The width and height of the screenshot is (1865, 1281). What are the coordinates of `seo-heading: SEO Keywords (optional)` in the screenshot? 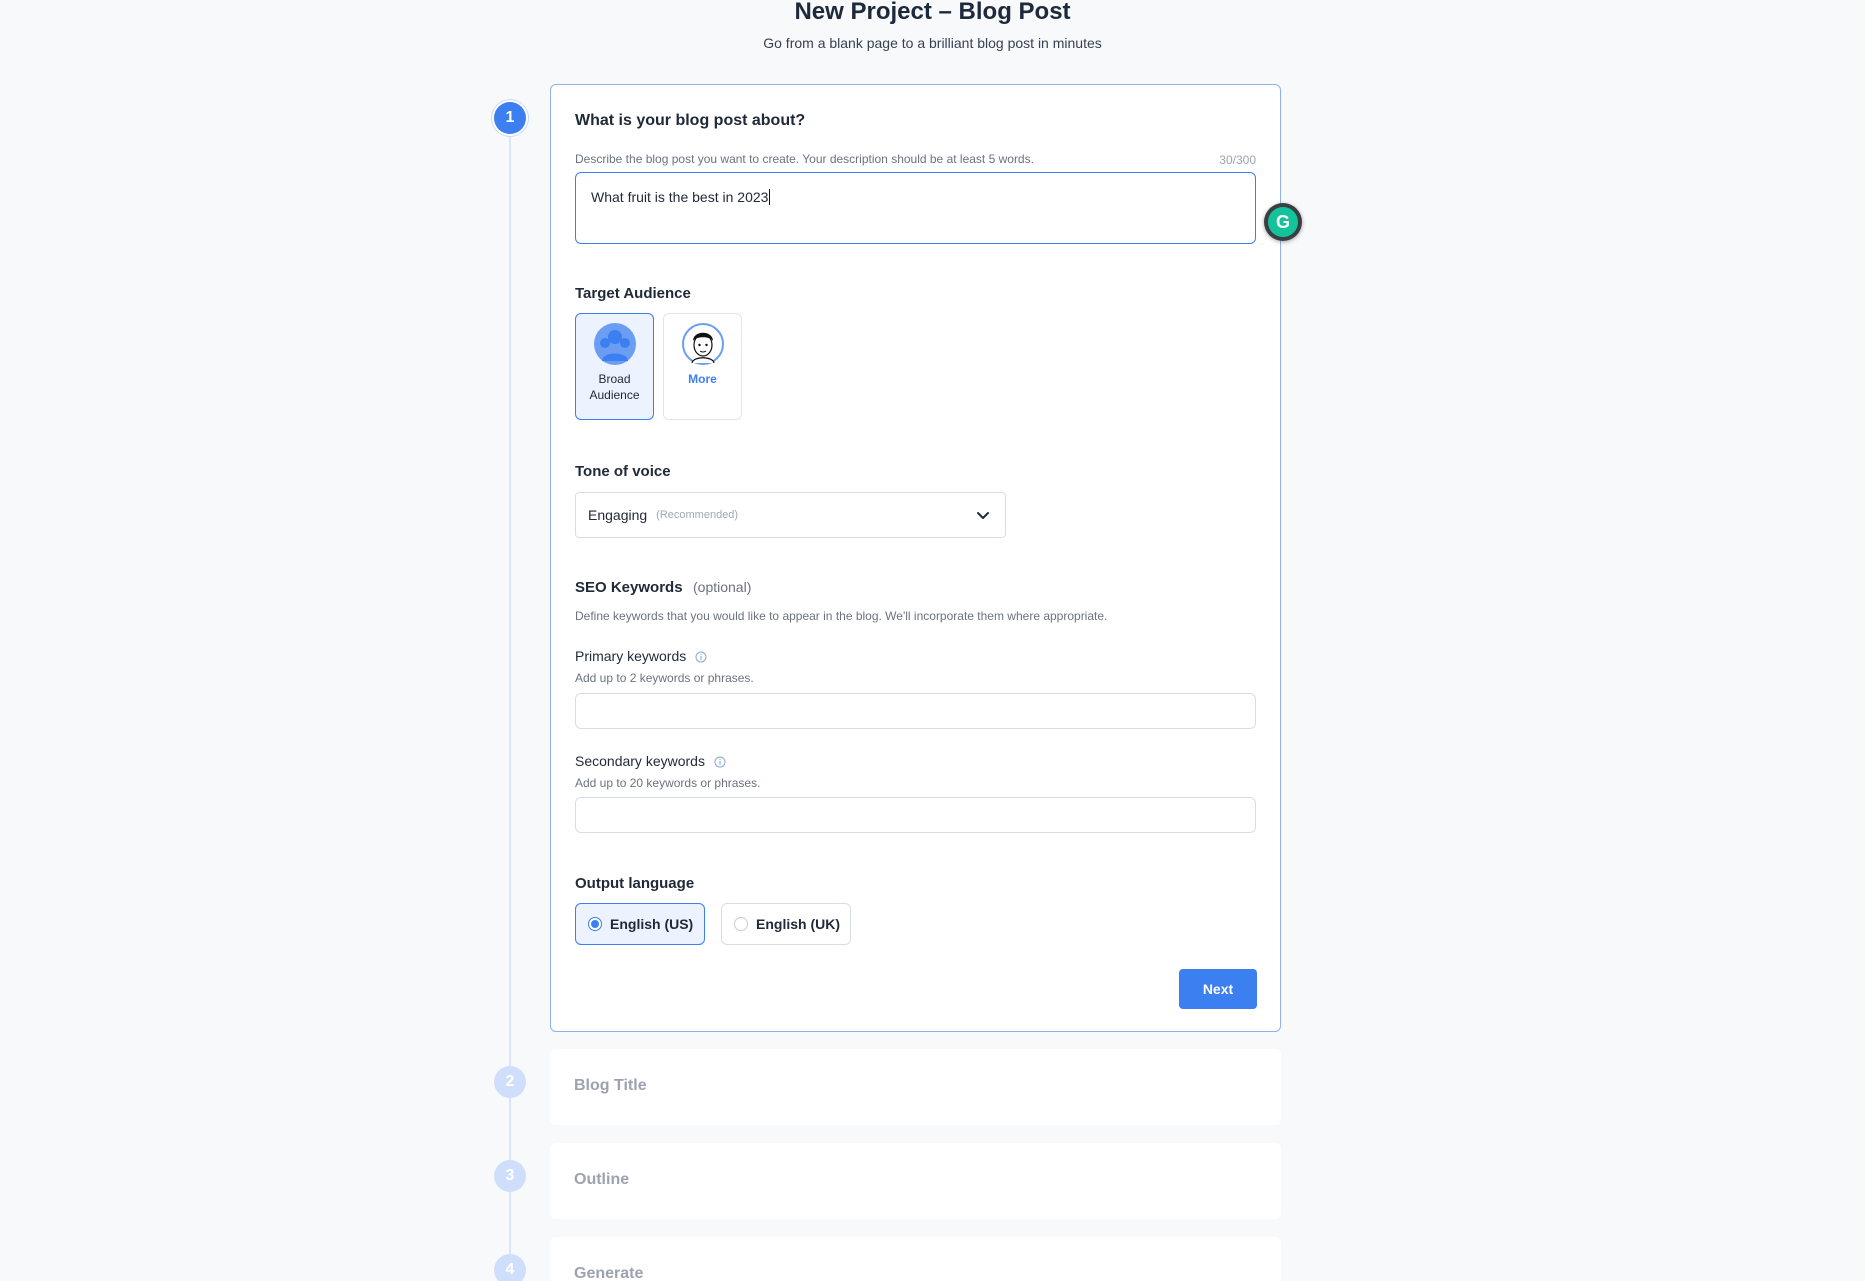 It's located at (663, 588).